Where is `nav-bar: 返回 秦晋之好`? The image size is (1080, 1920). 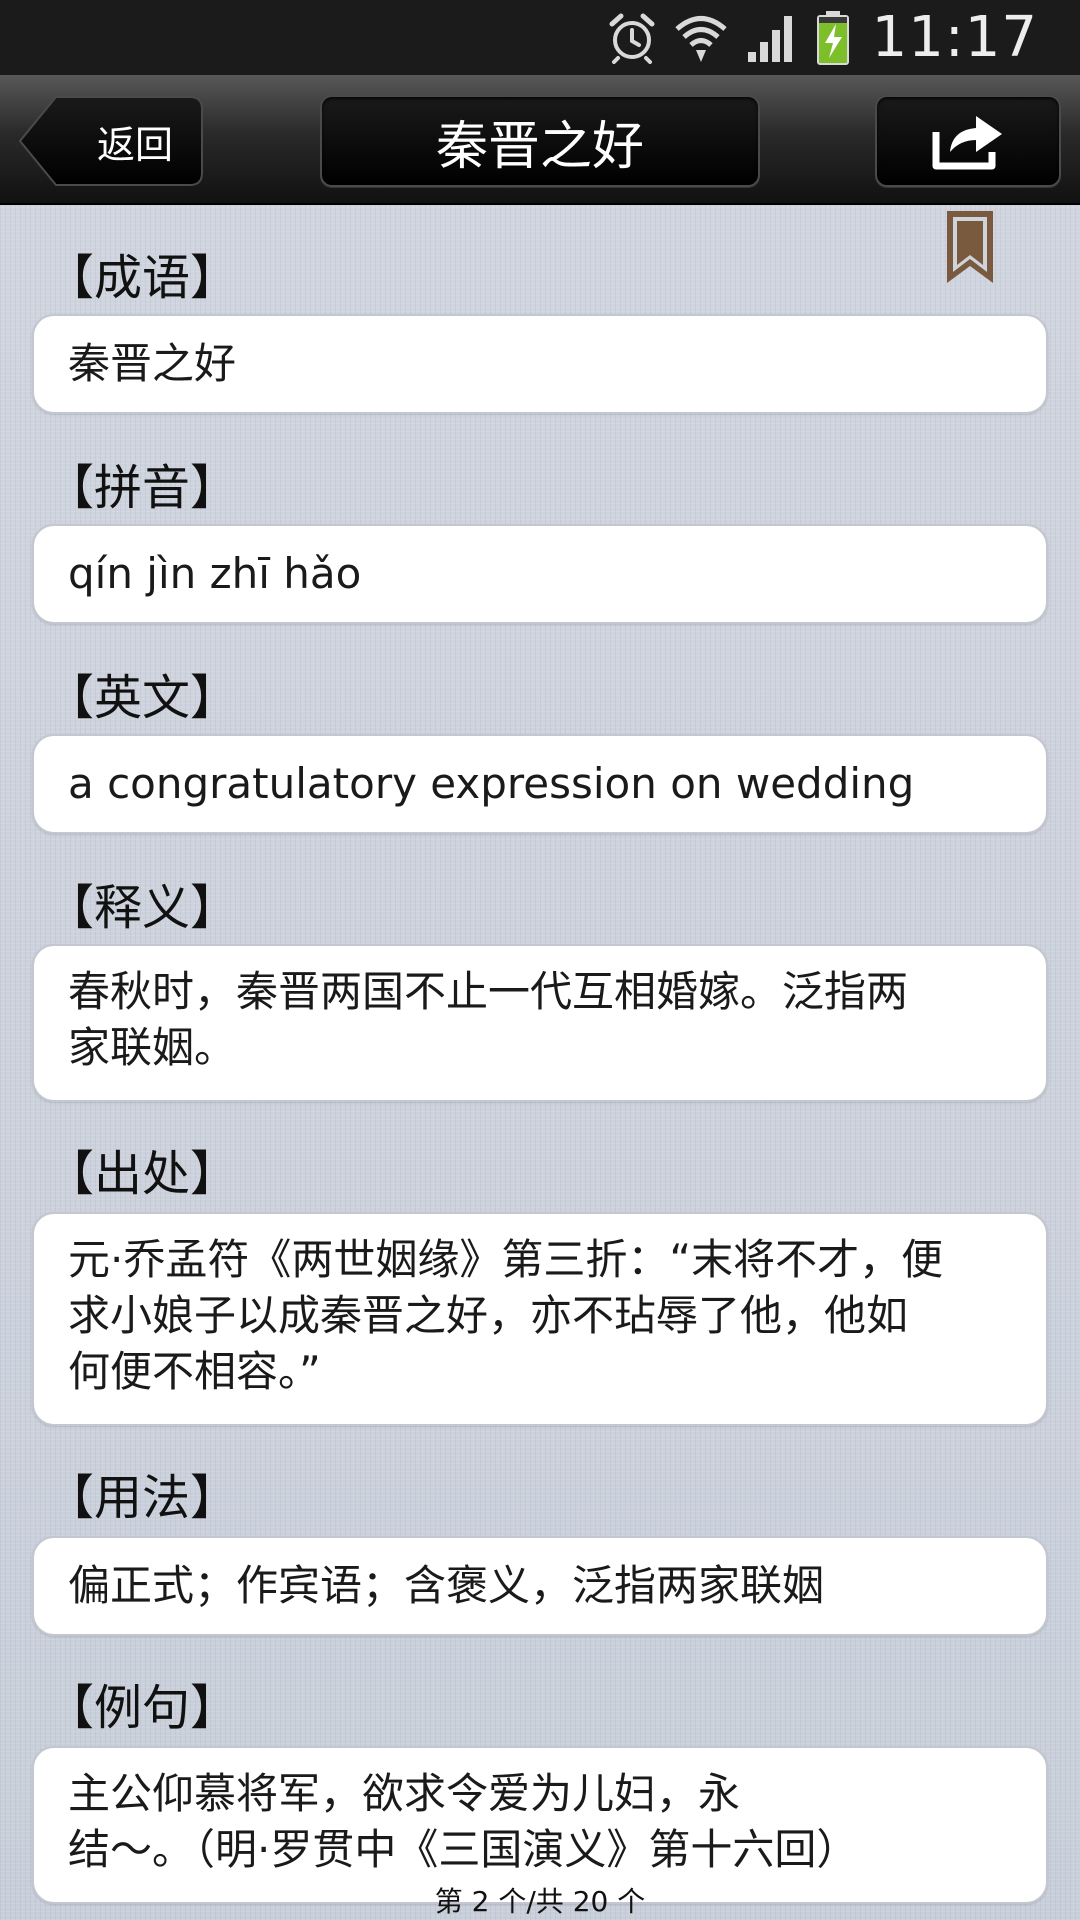 nav-bar: 返回 秦晋之好 is located at coordinates (540, 140).